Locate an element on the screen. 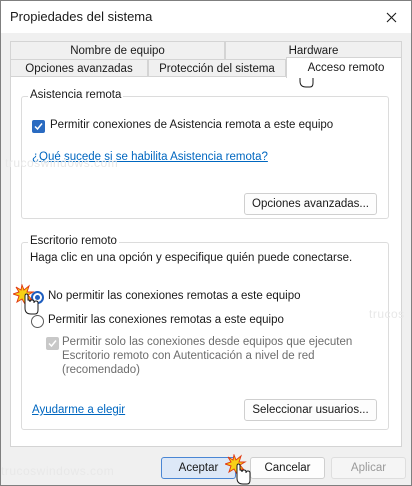 Image resolution: width=412 pixels, height=486 pixels. tab-computer-name: Nombre de equipo is located at coordinates (117, 50).